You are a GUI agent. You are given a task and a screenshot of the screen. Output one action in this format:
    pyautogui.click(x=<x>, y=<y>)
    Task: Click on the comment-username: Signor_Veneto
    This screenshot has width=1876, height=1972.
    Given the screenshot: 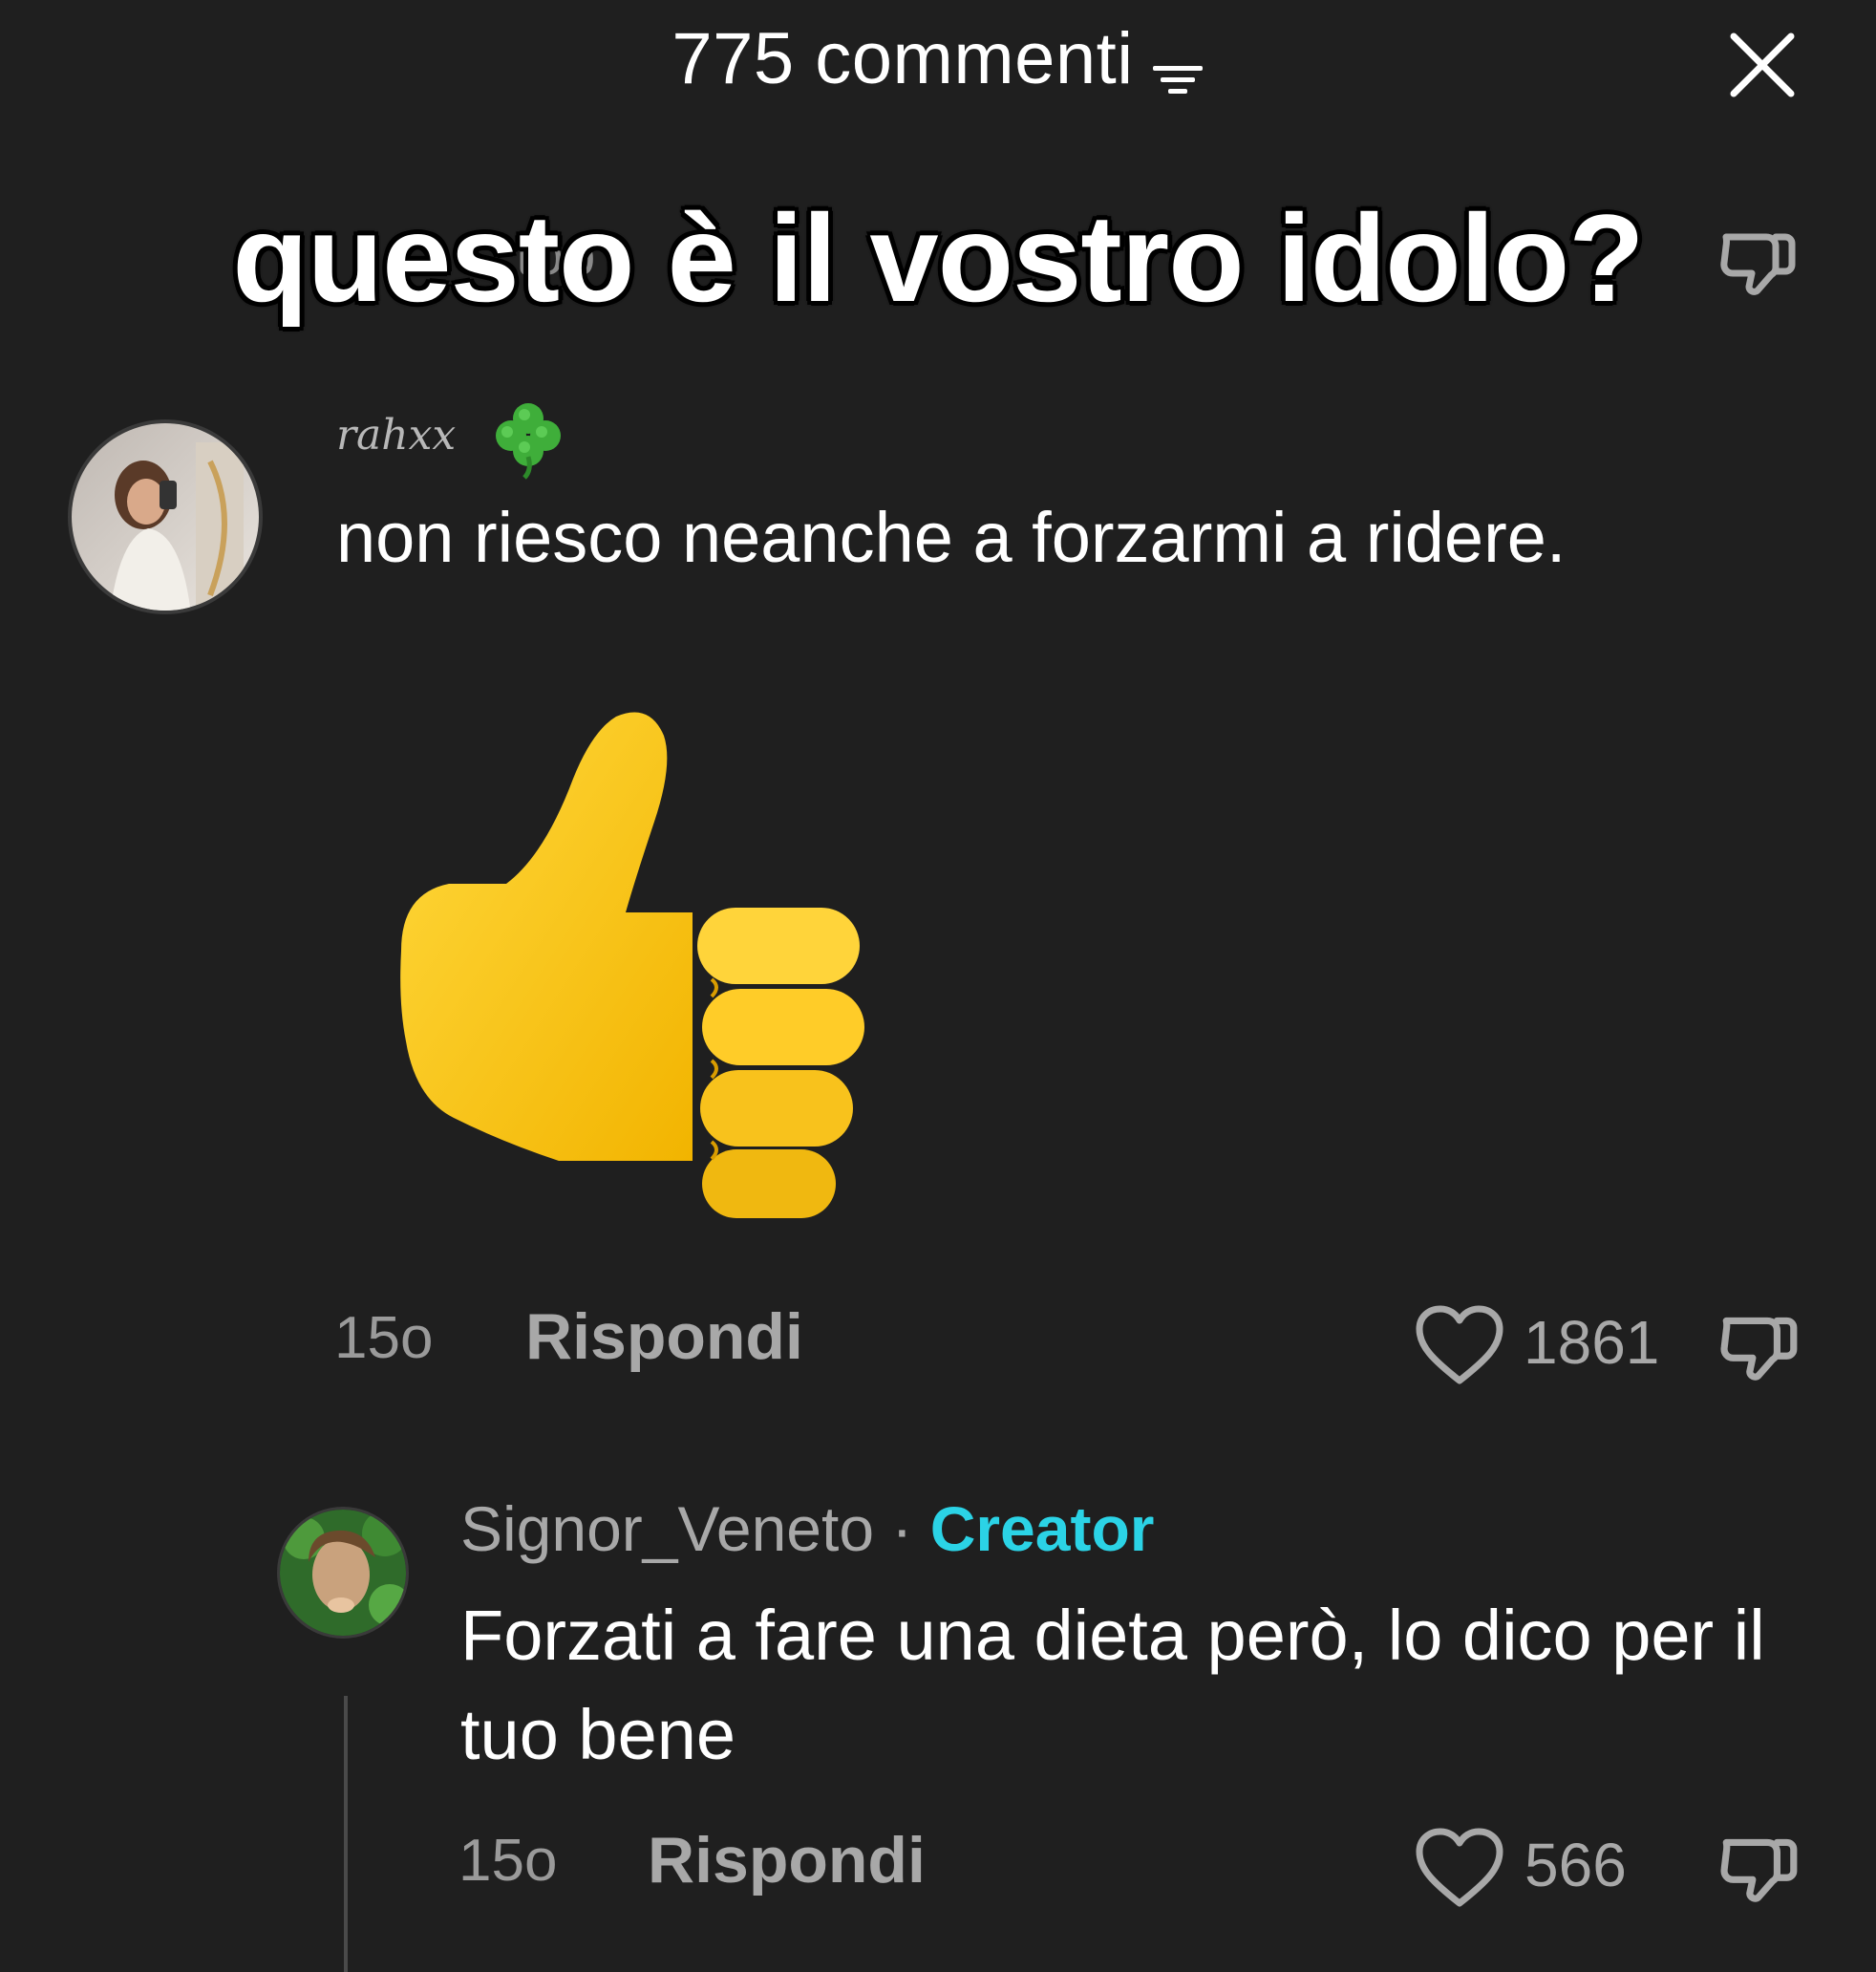 What is the action you would take?
    pyautogui.click(x=667, y=1528)
    